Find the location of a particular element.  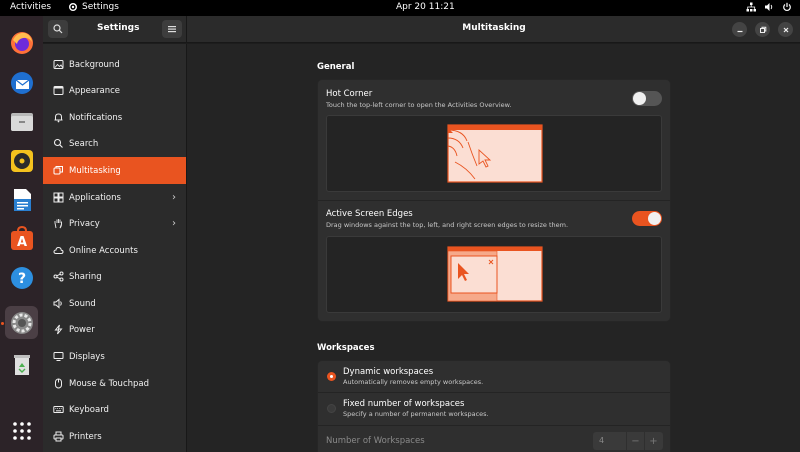

dock-trash is located at coordinates (21, 363).